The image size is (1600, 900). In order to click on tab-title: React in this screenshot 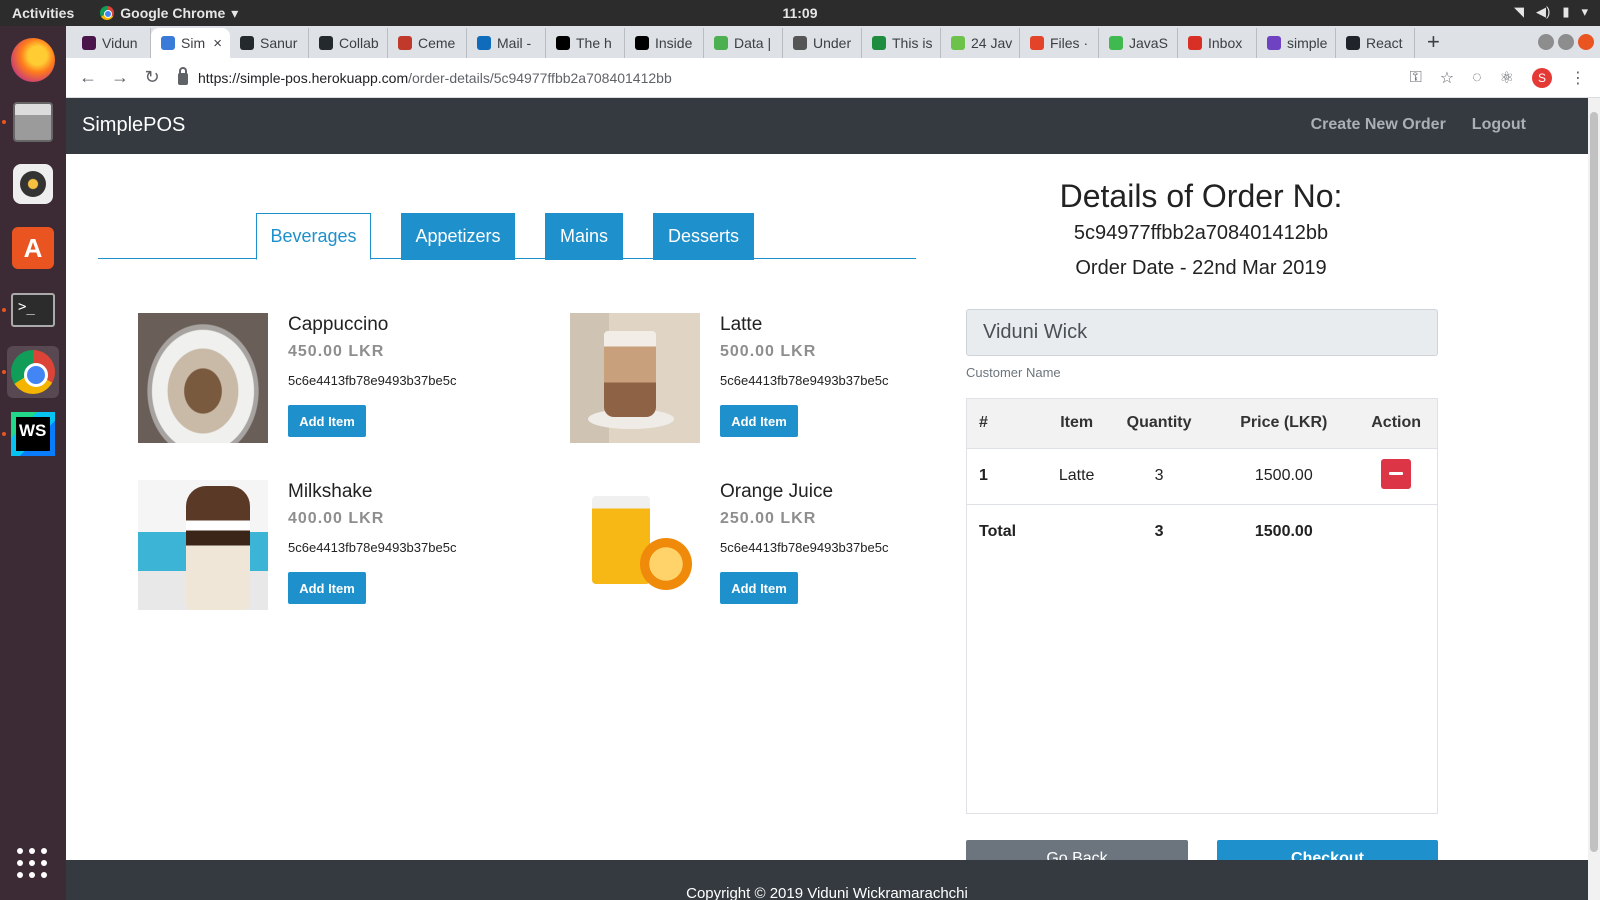, I will do `click(1384, 43)`.